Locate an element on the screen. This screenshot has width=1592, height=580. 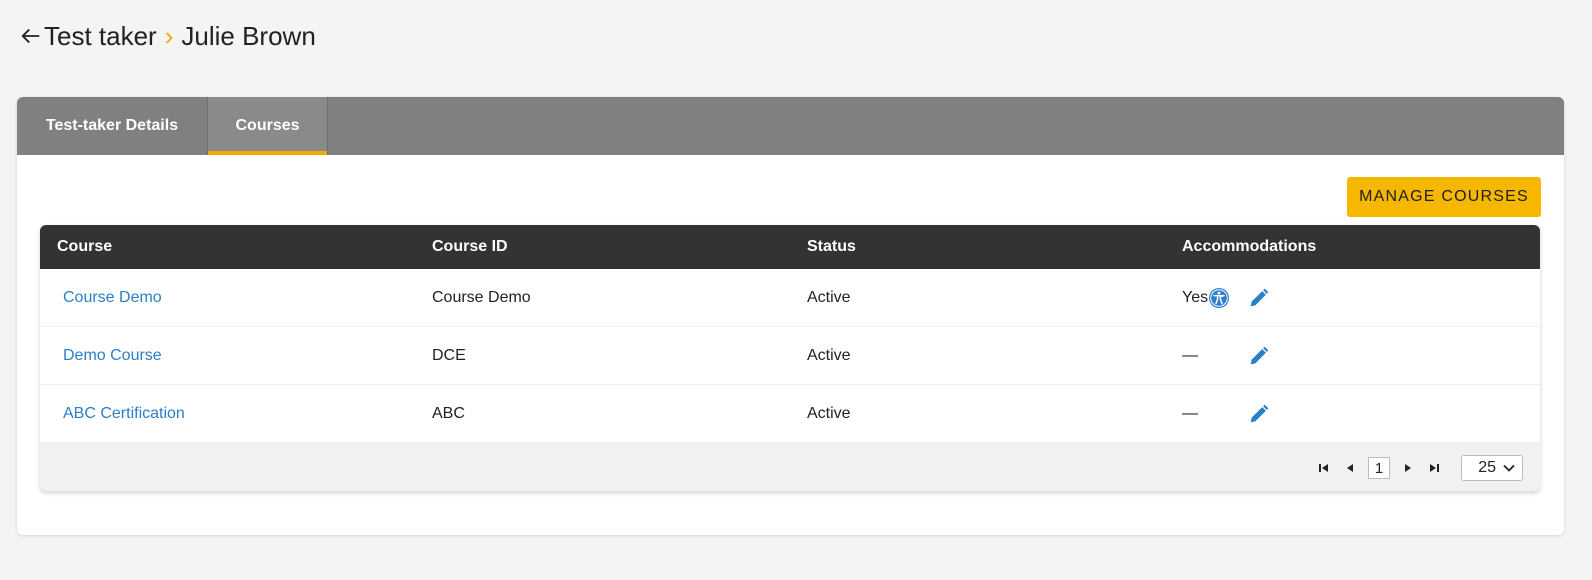
table-header: Course Course ID Status Accommodations is located at coordinates (790, 247).